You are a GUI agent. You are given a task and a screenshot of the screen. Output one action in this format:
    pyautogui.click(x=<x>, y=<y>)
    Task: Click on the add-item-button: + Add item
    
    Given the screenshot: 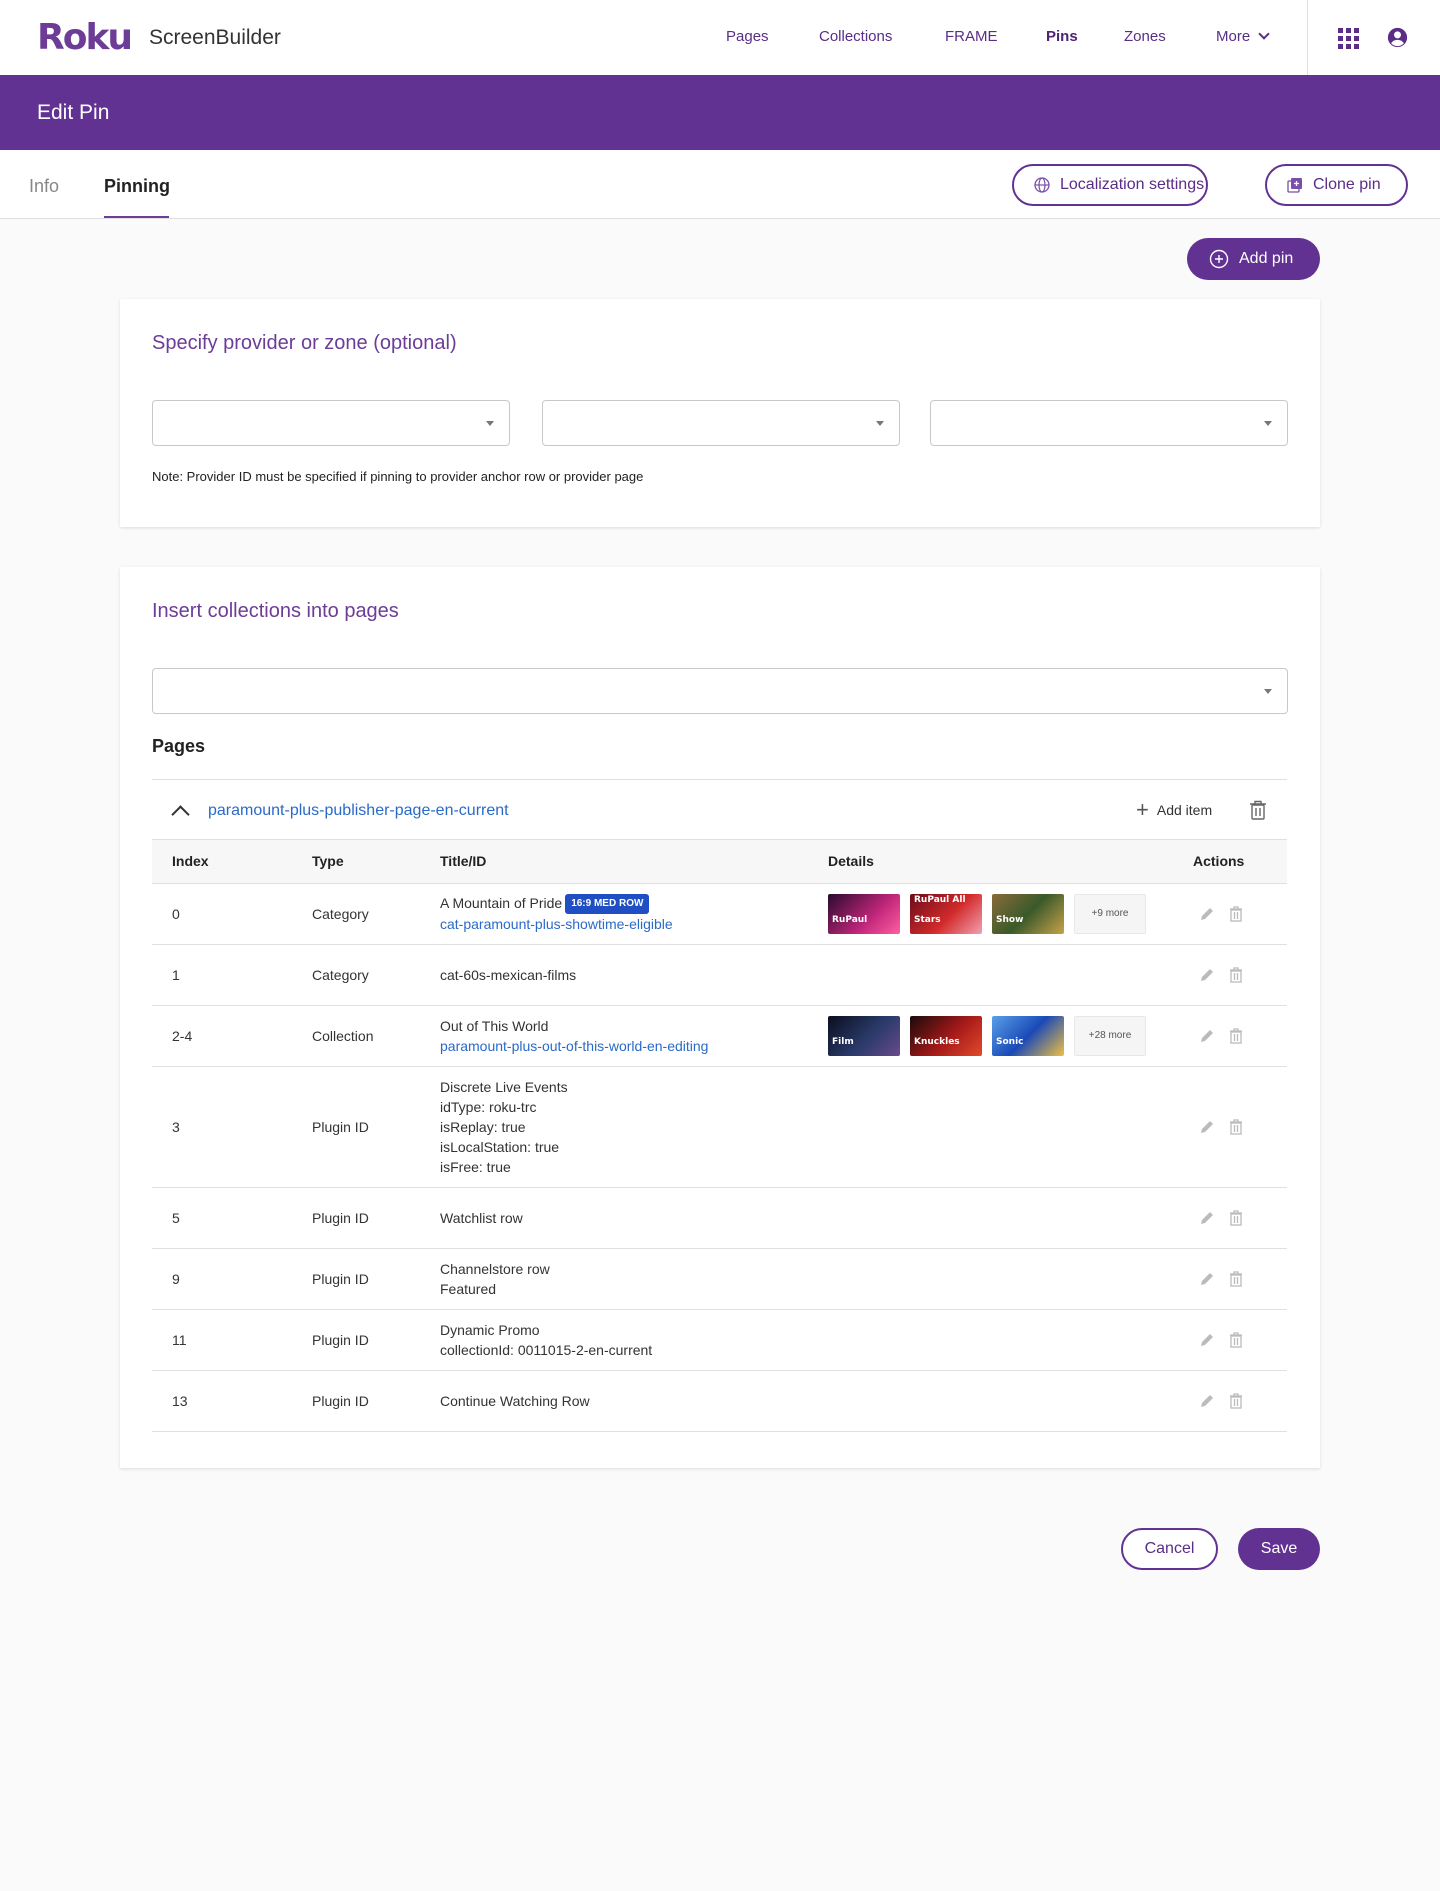 What is the action you would take?
    pyautogui.click(x=1174, y=809)
    